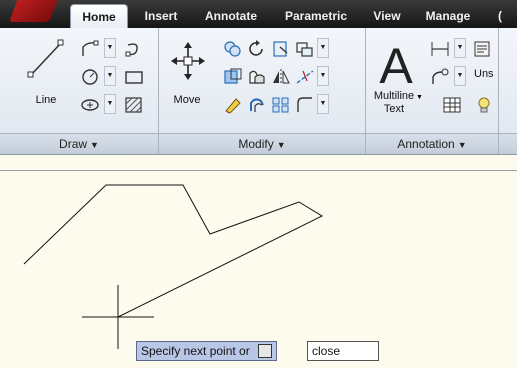 This screenshot has height=368, width=517. I want to click on explode-button, so click(305, 49).